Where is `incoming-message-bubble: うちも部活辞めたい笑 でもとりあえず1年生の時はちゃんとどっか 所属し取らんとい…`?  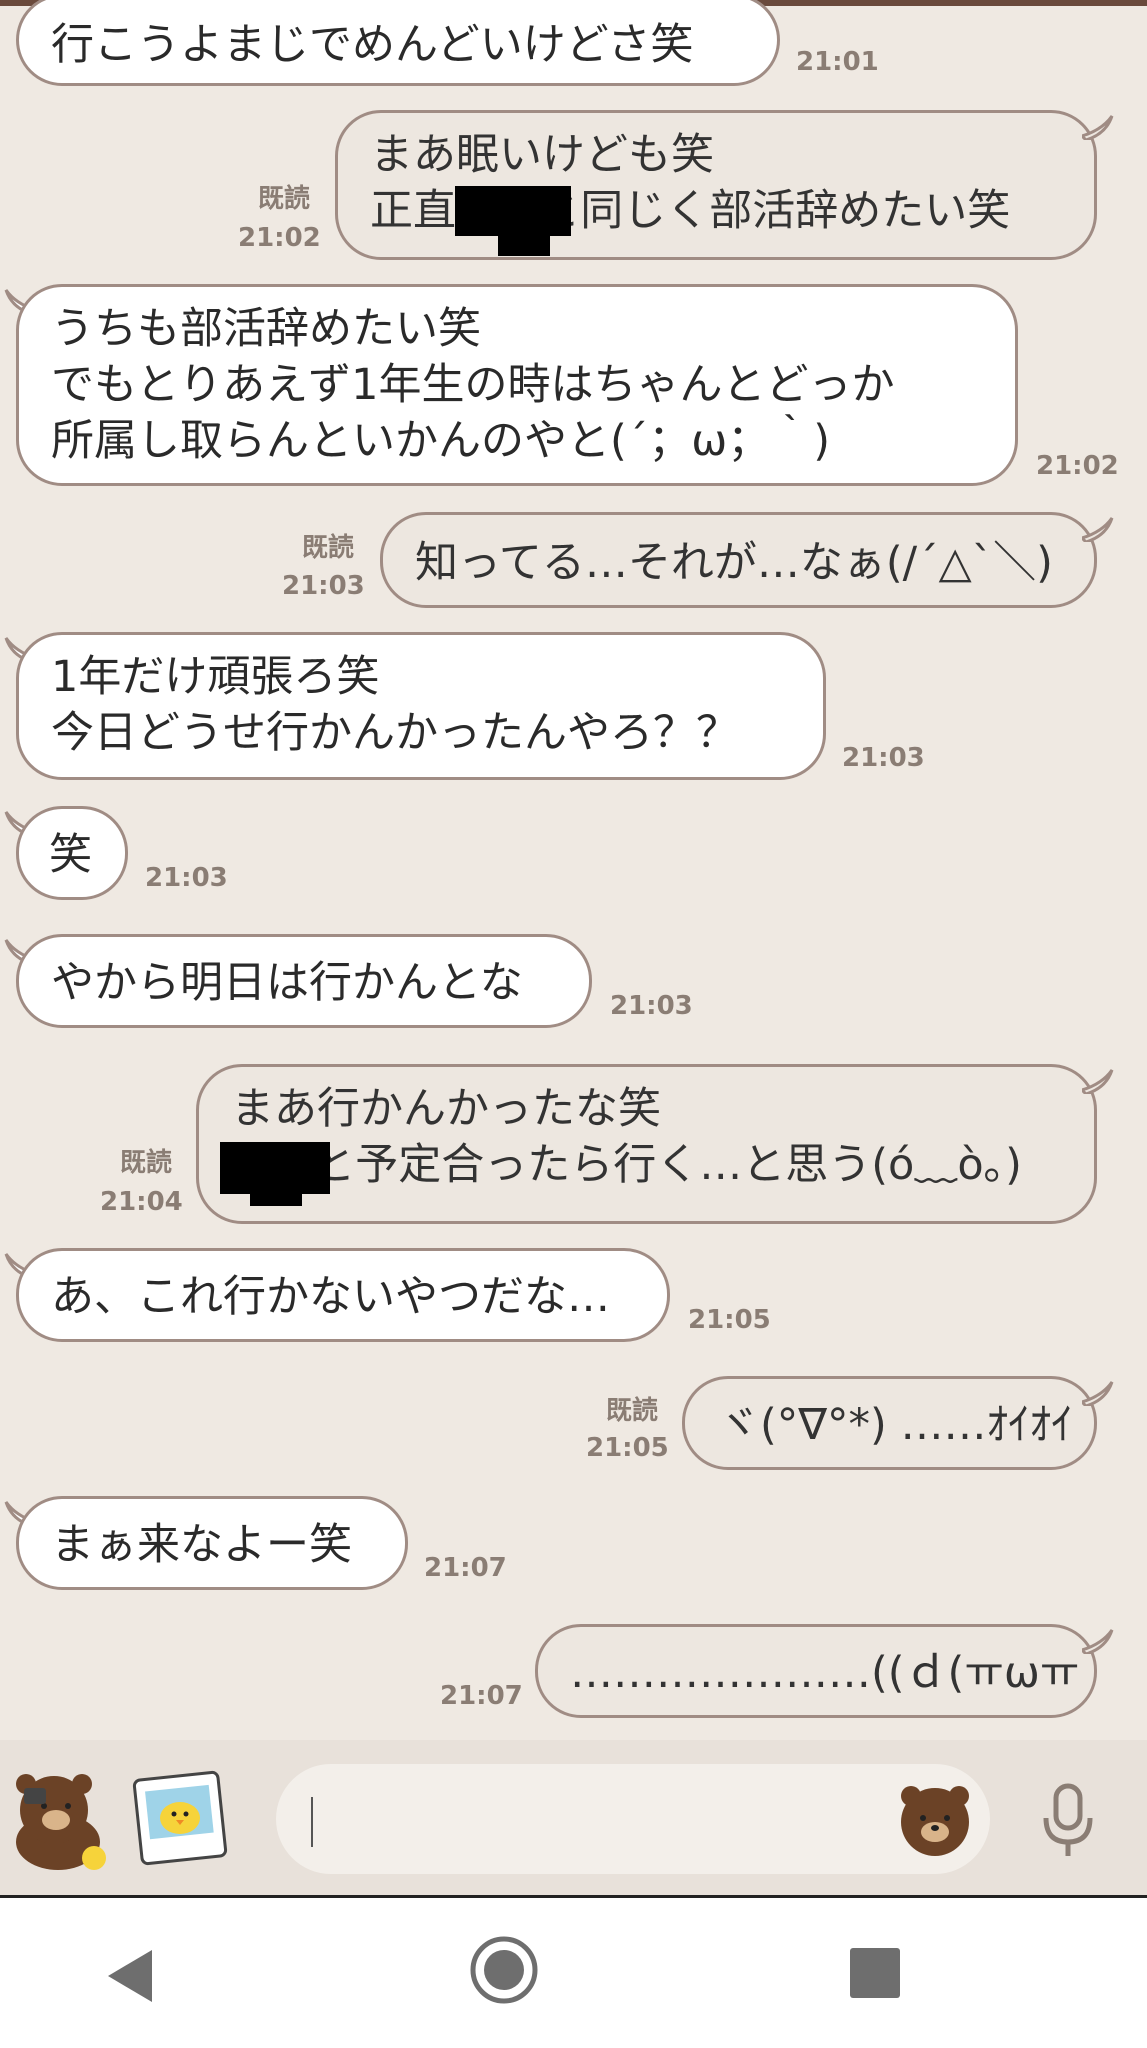 incoming-message-bubble: うちも部活辞めたい笑 でもとりあえず1年生の時はちゃんとどっか 所属し取らんとい… is located at coordinates (517, 385).